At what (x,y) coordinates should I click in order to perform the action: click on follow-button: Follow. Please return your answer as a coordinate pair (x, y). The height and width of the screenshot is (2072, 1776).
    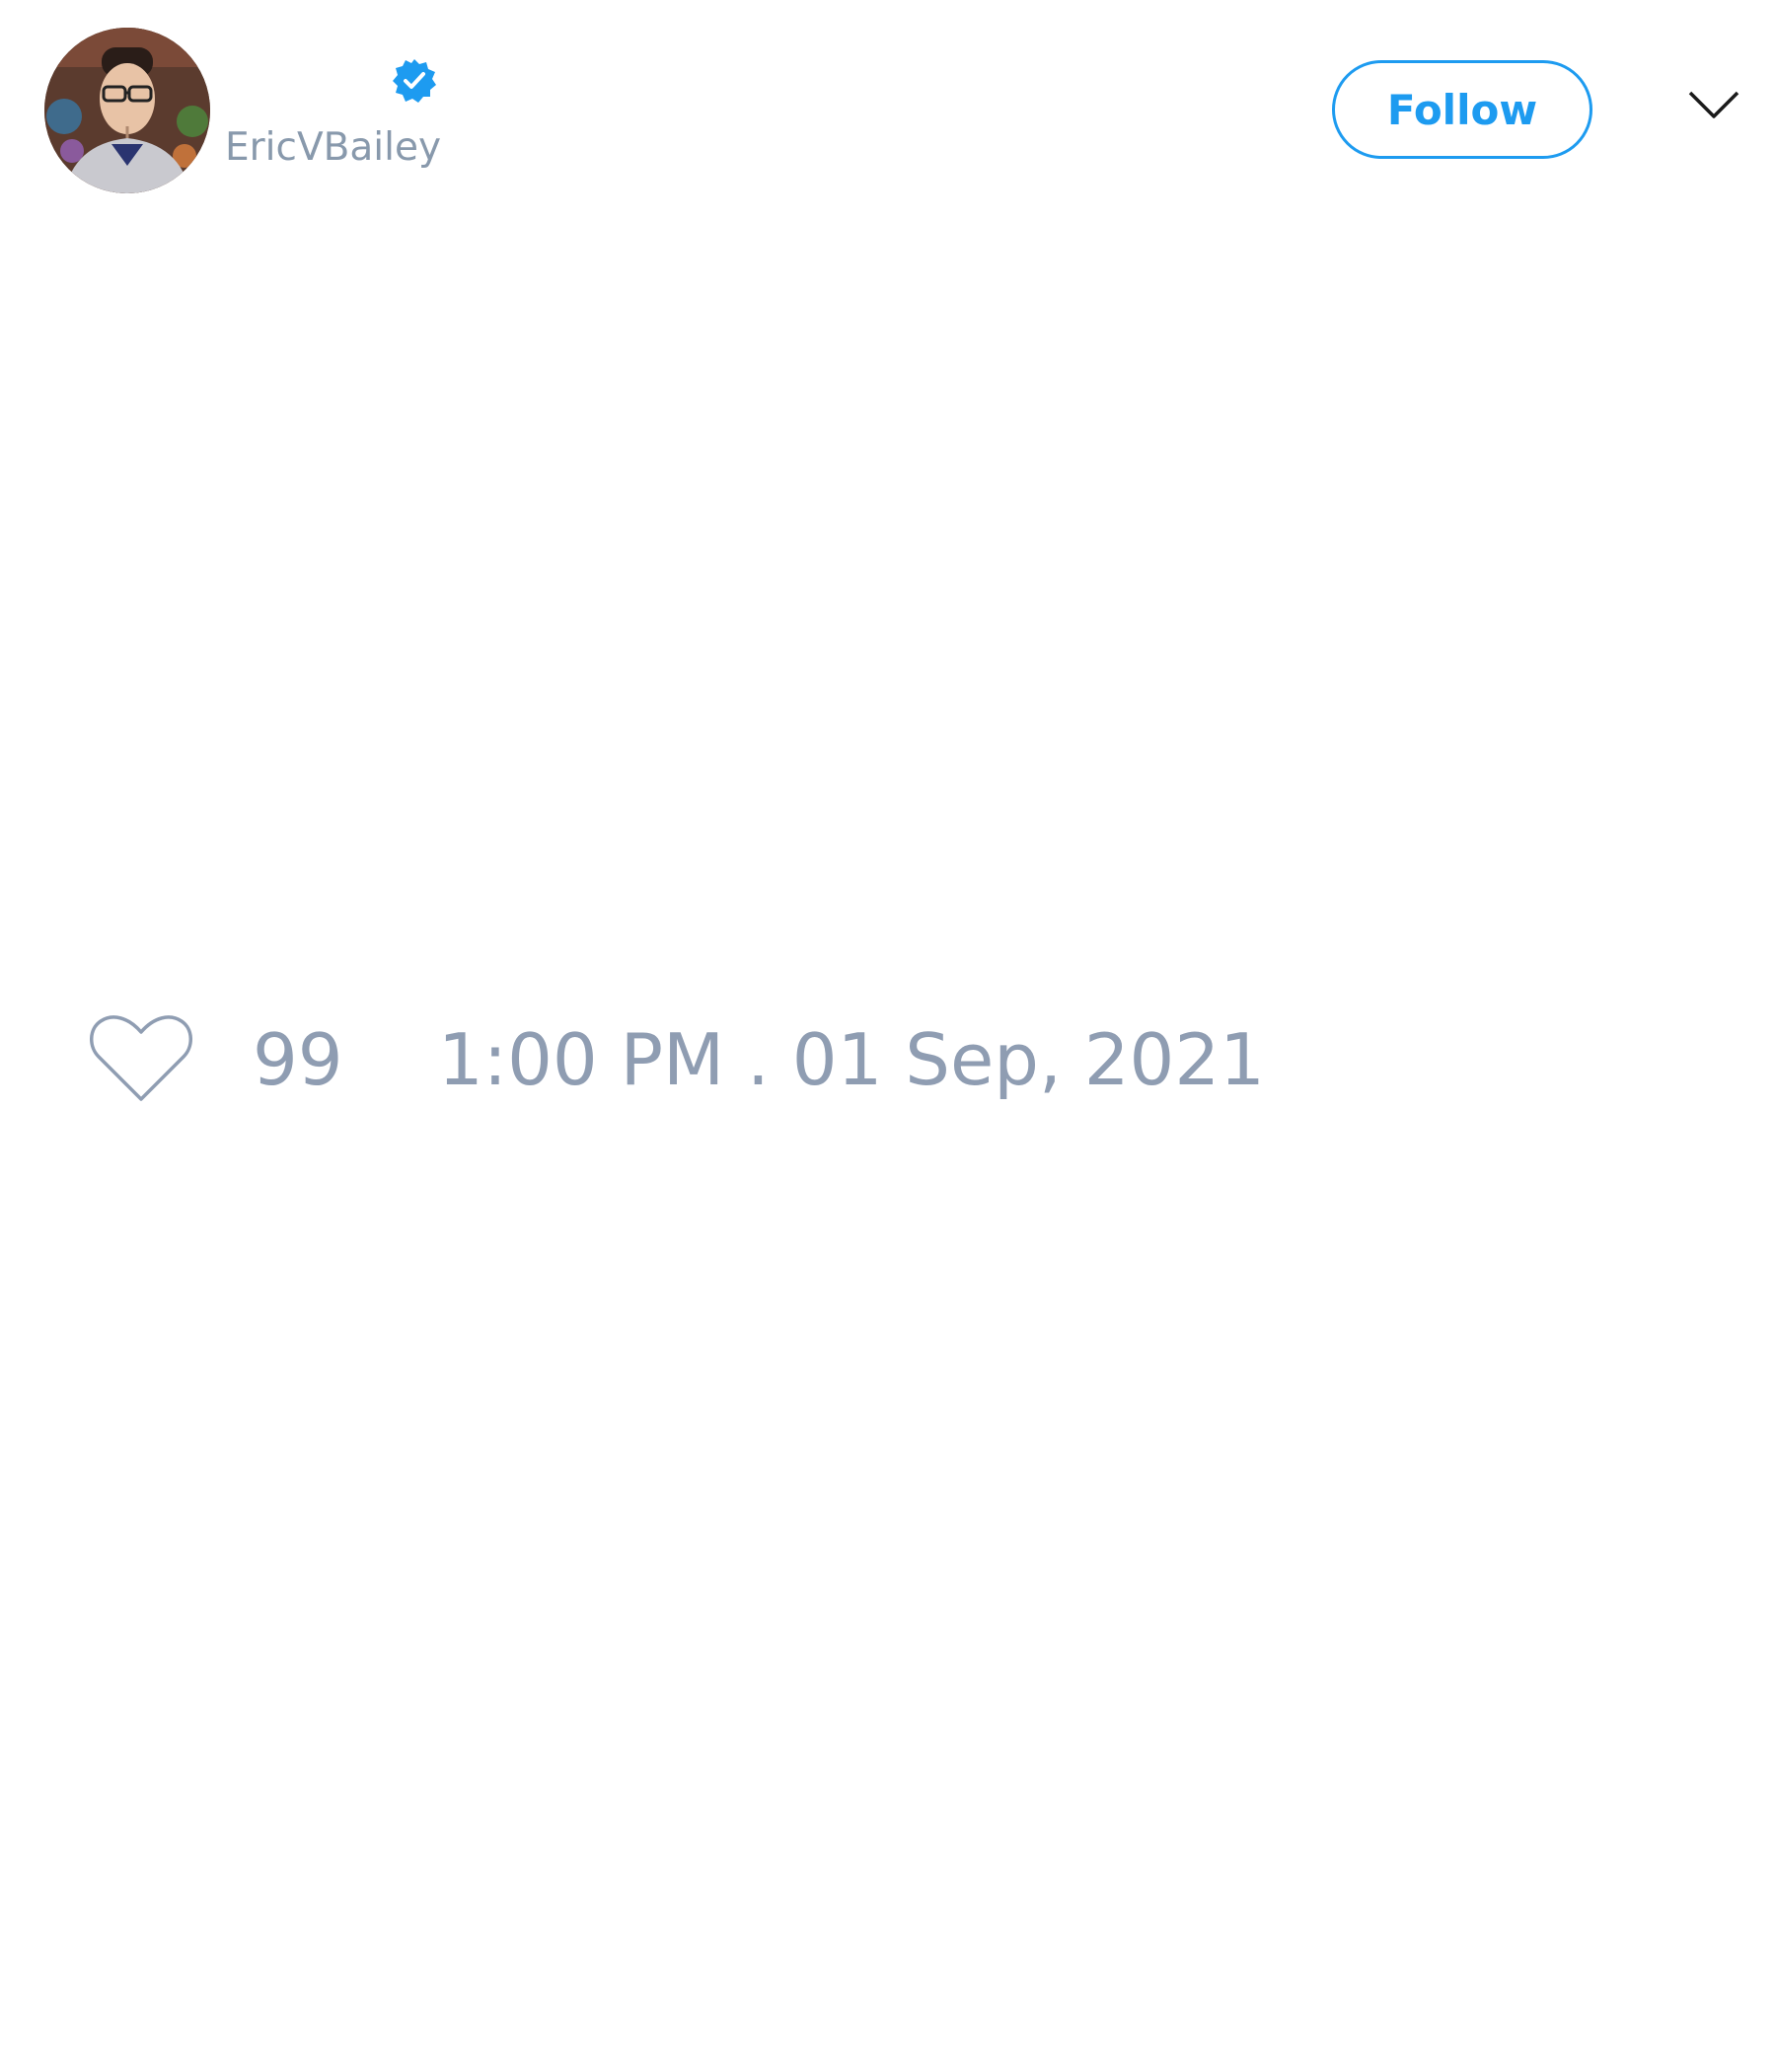
    Looking at the image, I should click on (1462, 110).